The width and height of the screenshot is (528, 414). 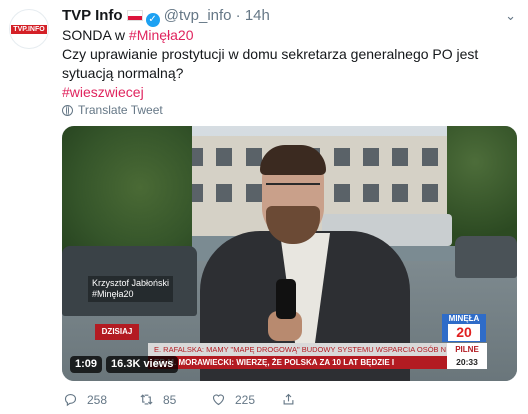 I want to click on share-button, so click(x=288, y=399).